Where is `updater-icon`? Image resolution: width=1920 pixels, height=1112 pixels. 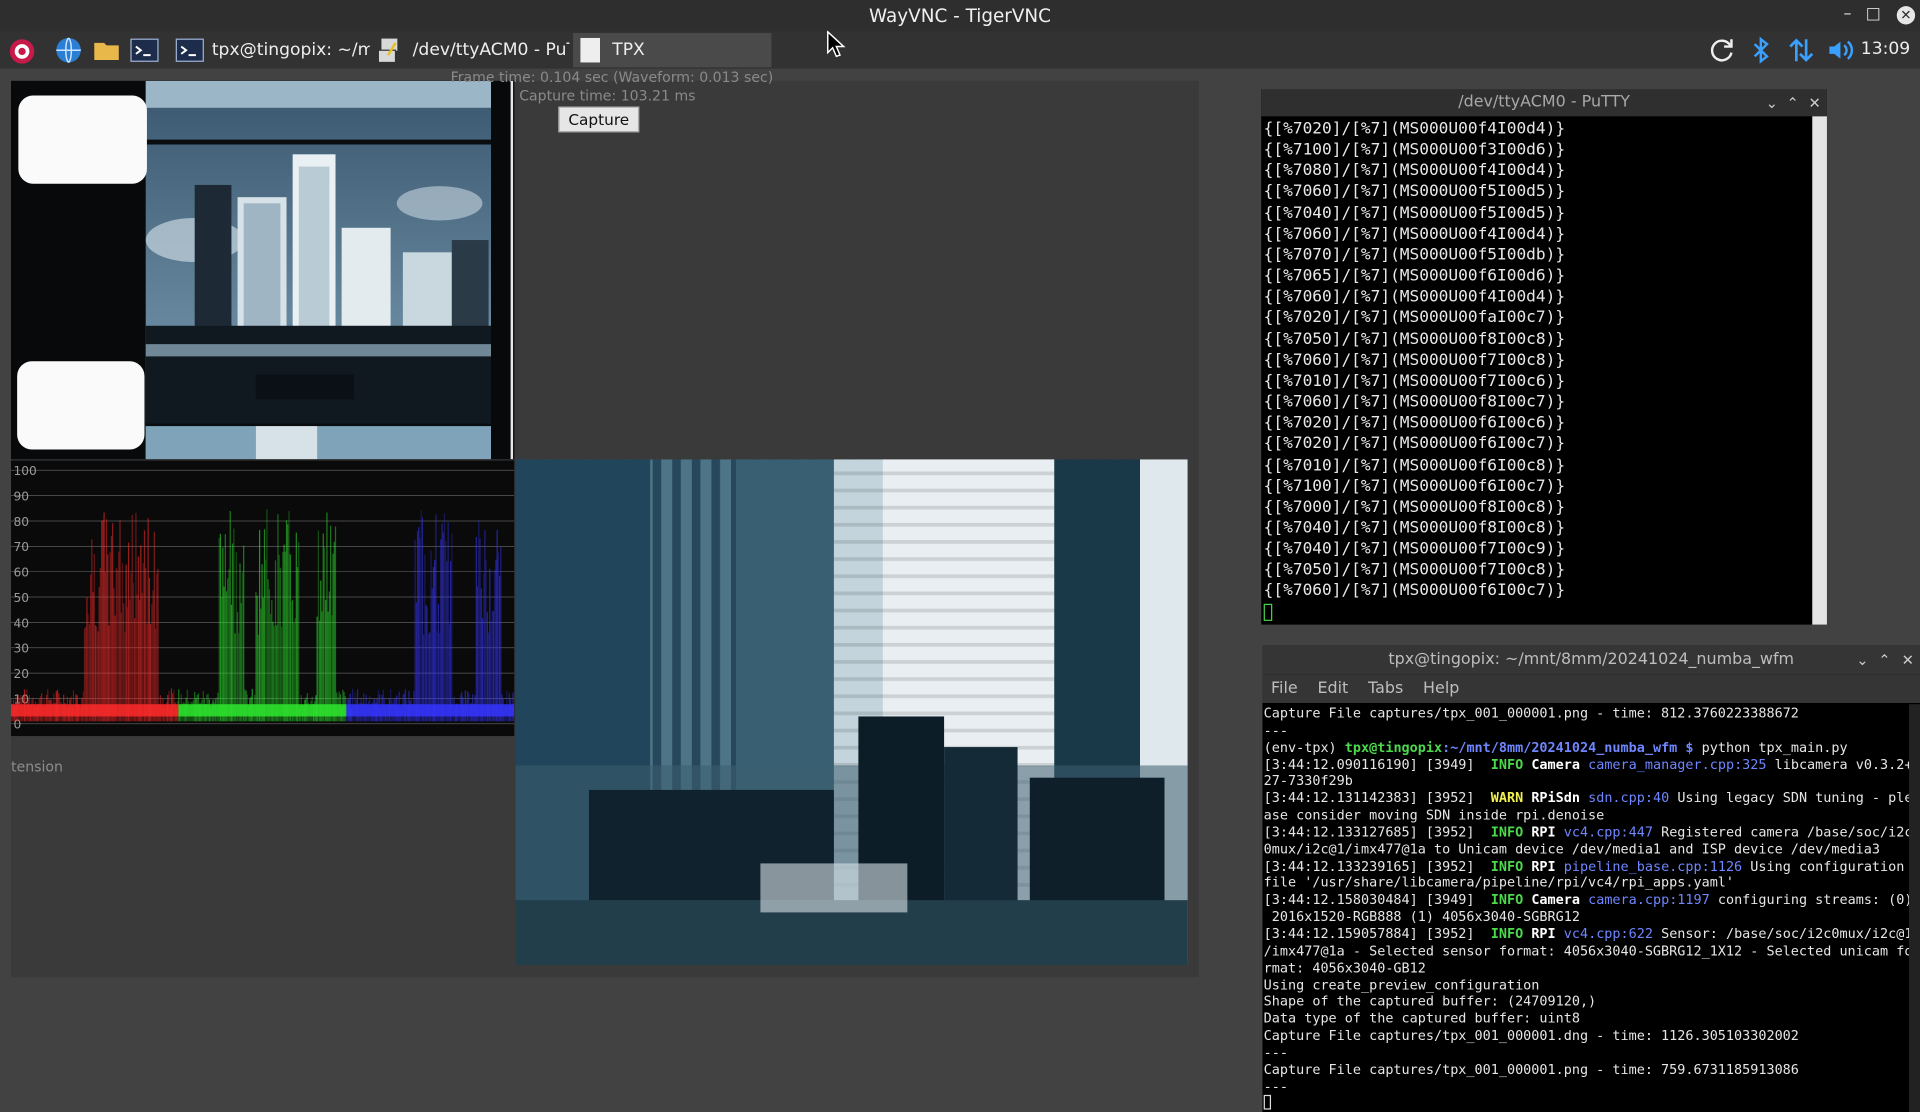 updater-icon is located at coordinates (1721, 50).